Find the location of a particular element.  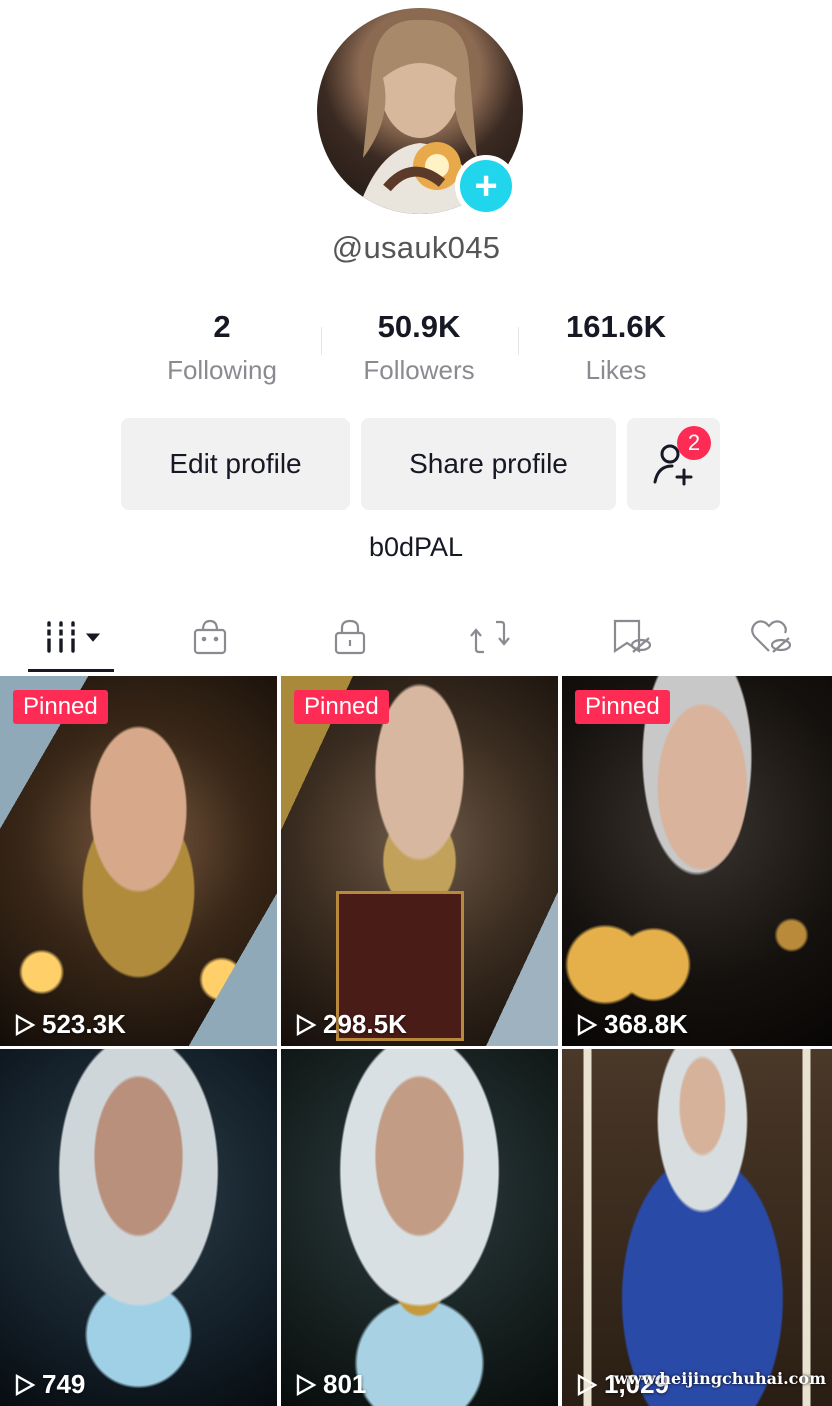

view-count: 749 is located at coordinates (49, 1384).